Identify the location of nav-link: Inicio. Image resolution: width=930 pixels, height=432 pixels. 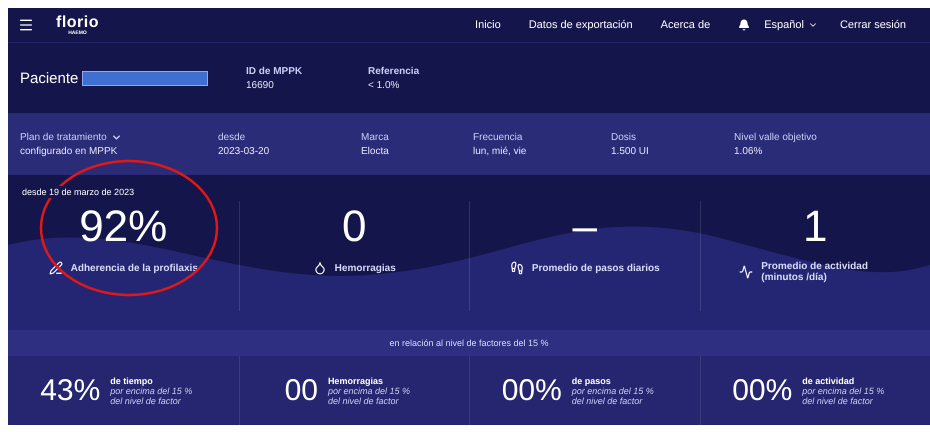
(488, 25).